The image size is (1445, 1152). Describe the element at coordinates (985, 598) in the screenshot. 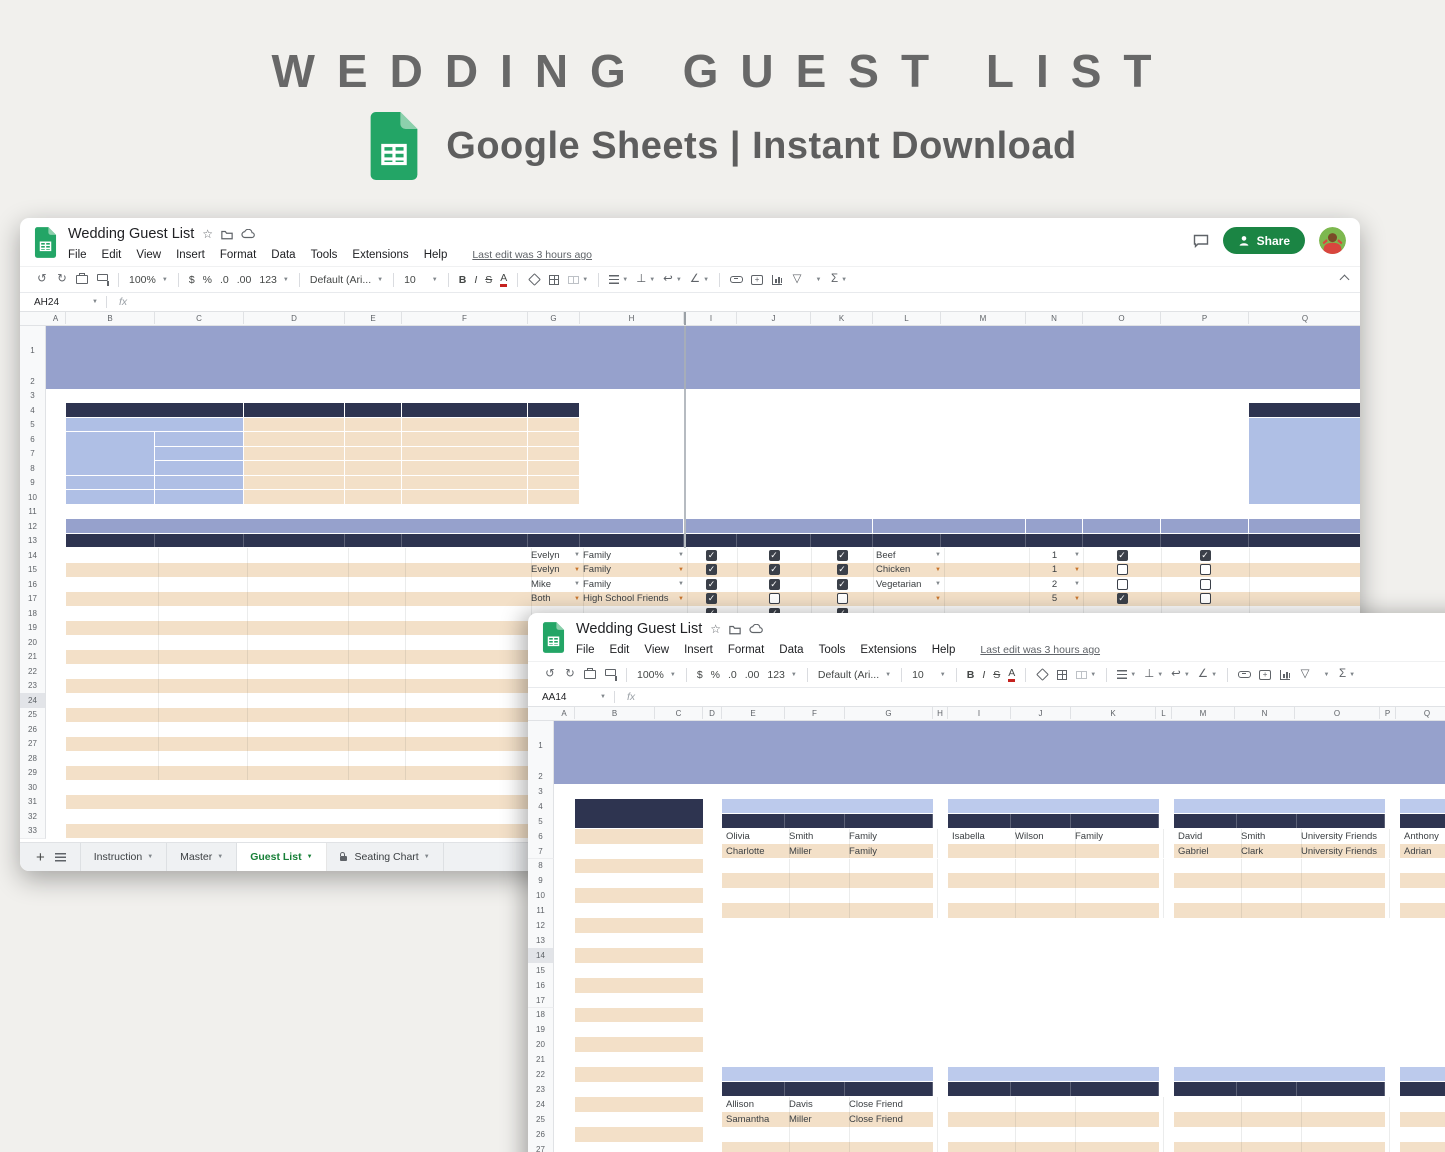

I see `cell-restrictions` at that location.